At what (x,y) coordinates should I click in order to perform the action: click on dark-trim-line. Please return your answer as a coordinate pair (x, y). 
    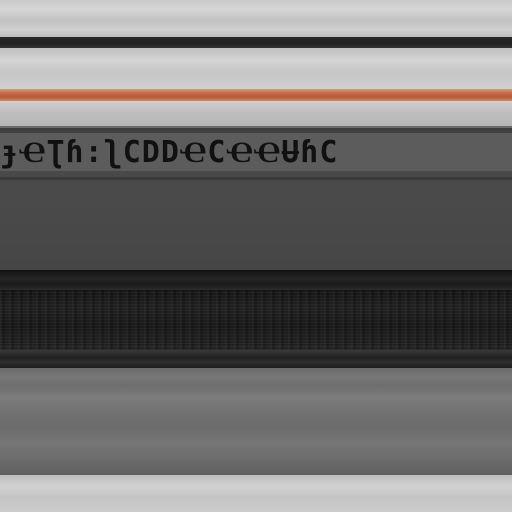
    Looking at the image, I should click on (256, 42).